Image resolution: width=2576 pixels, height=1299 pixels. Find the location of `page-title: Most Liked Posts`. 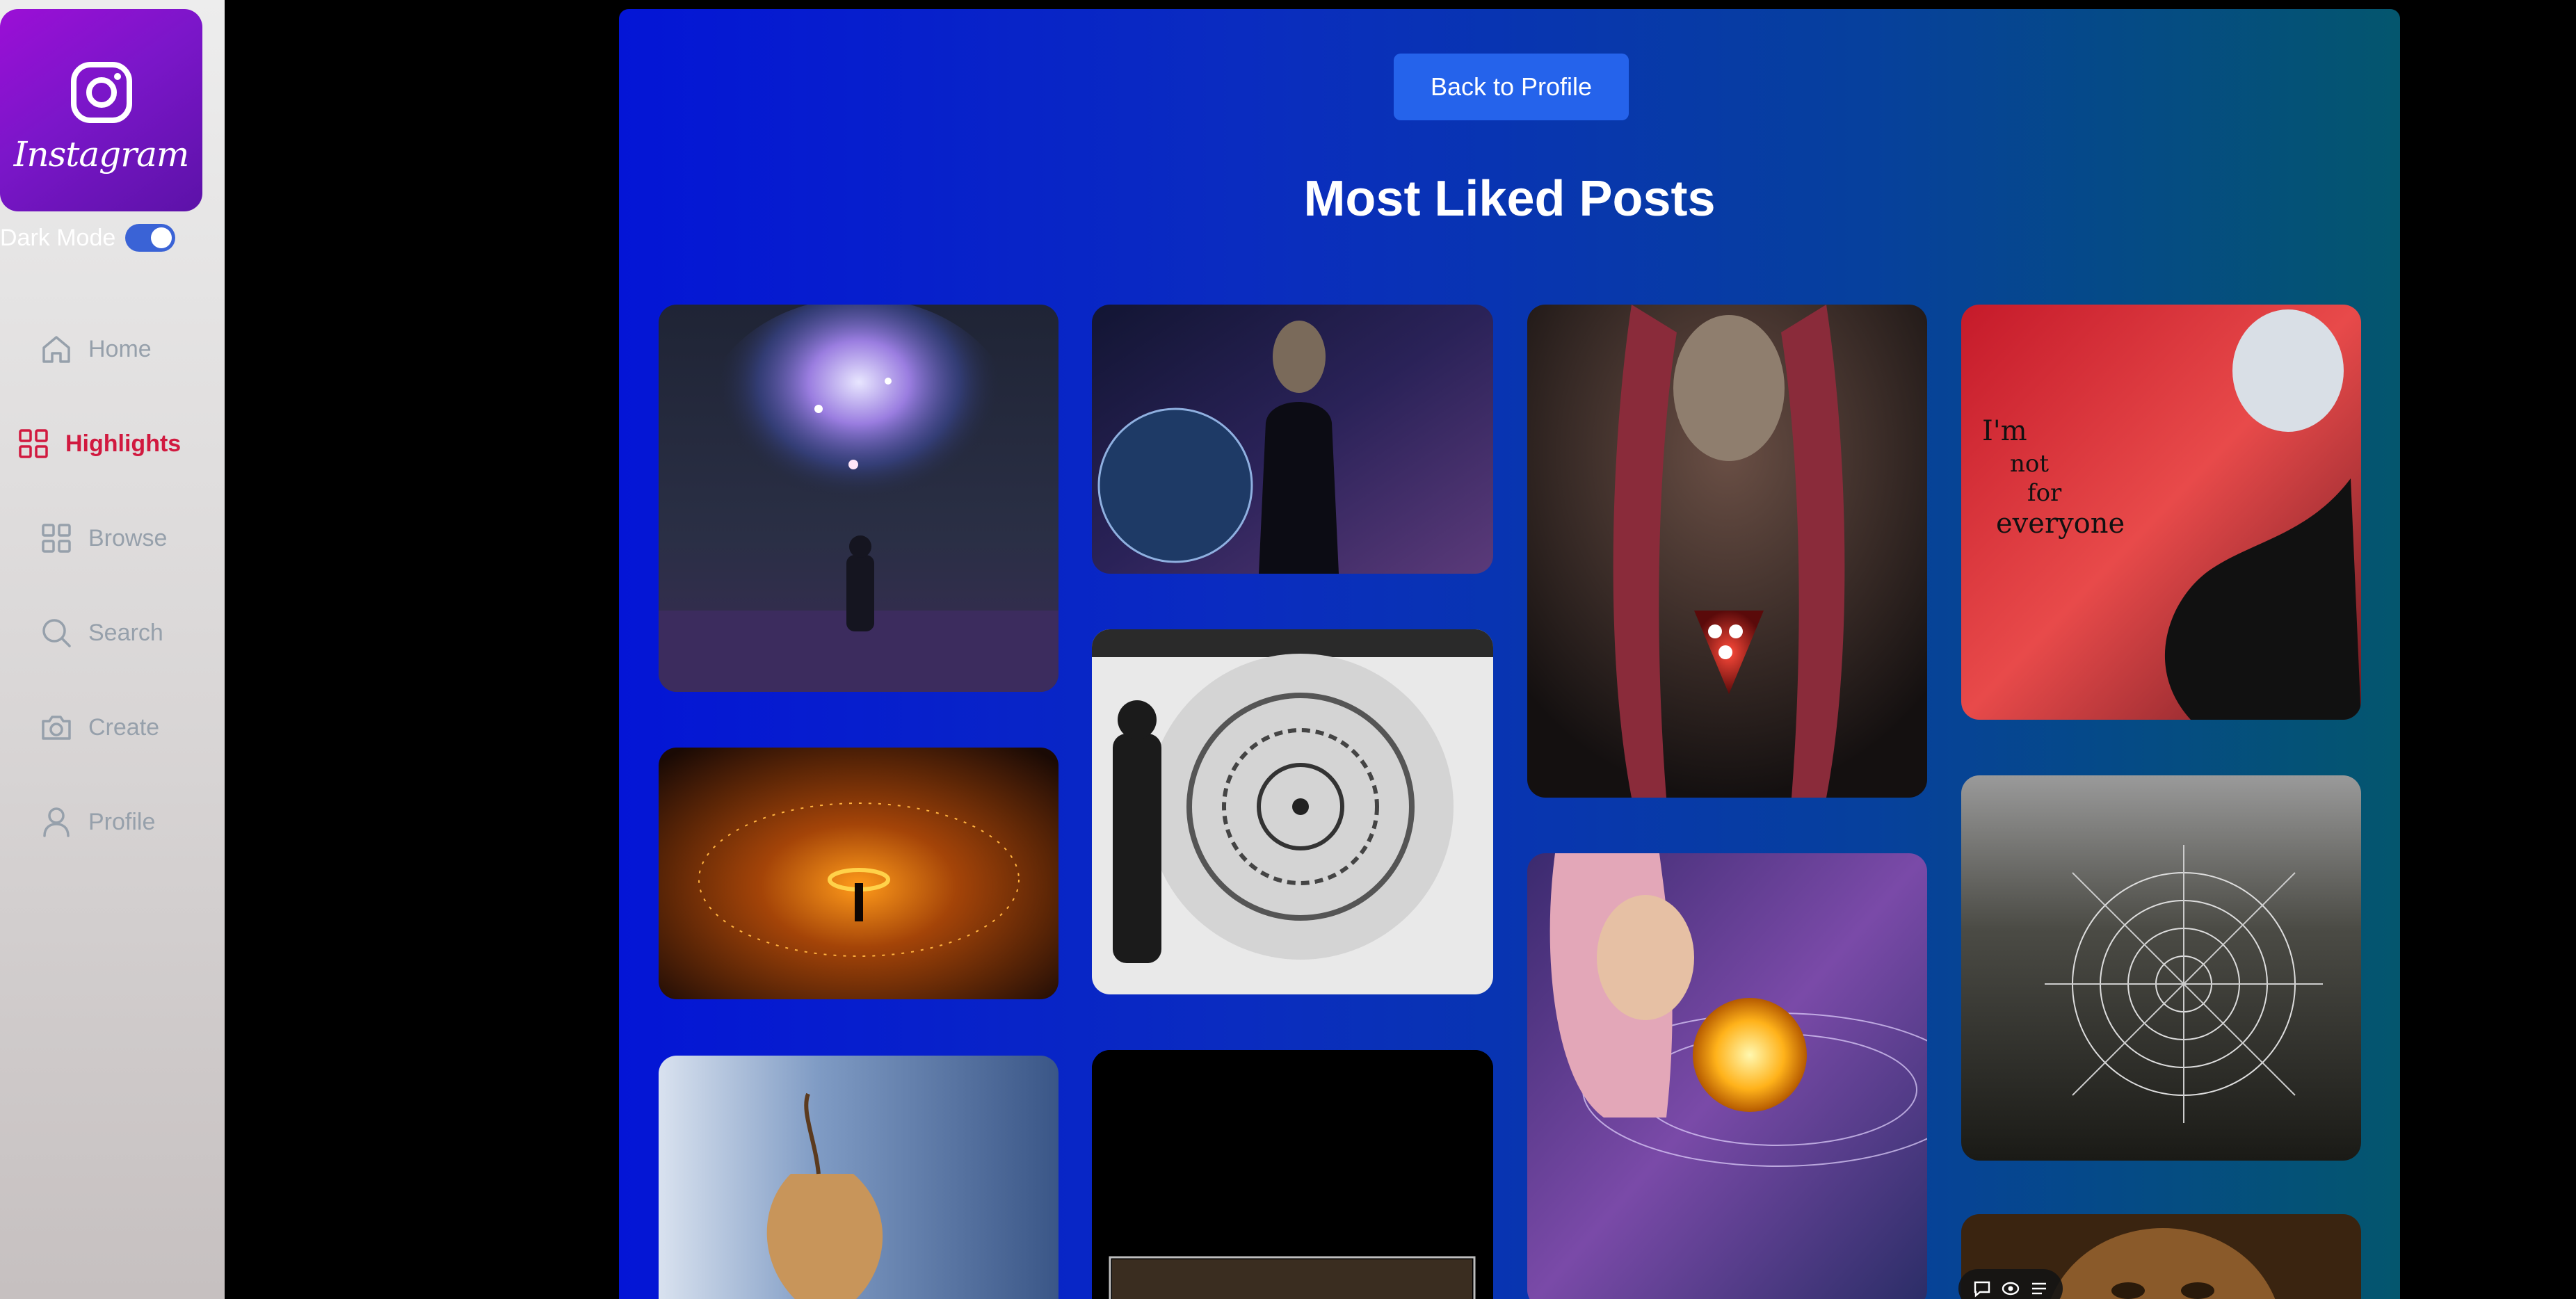

page-title: Most Liked Posts is located at coordinates (1509, 199).